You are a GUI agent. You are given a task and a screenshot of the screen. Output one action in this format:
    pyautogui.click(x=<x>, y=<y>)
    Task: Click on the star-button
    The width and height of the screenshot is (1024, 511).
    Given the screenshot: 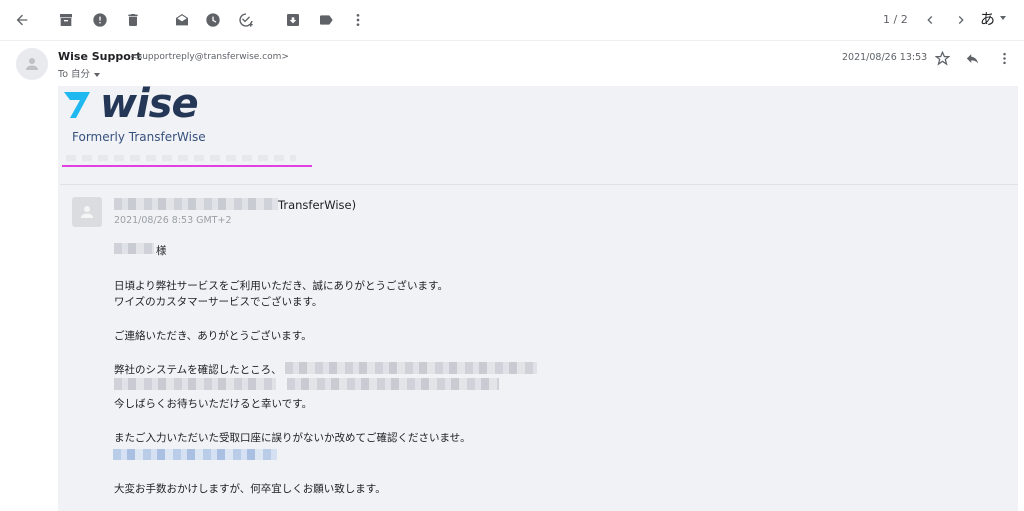 What is the action you would take?
    pyautogui.click(x=942, y=58)
    